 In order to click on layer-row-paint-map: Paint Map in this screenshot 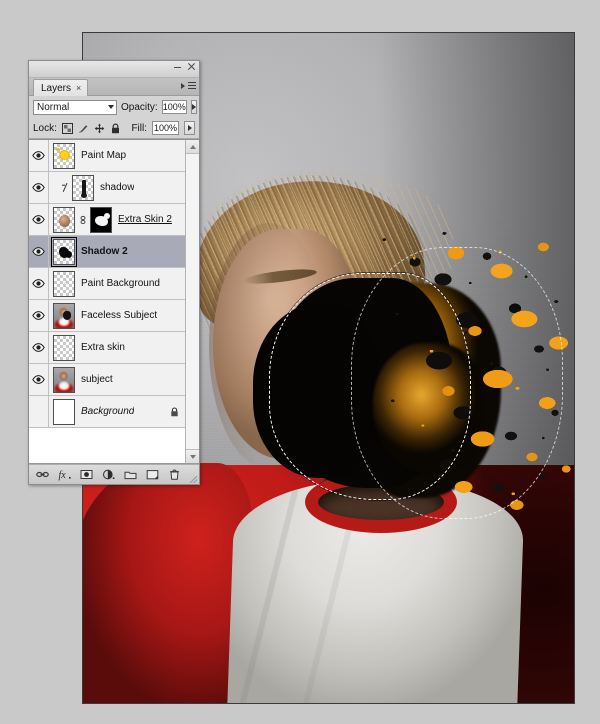, I will do `click(107, 156)`.